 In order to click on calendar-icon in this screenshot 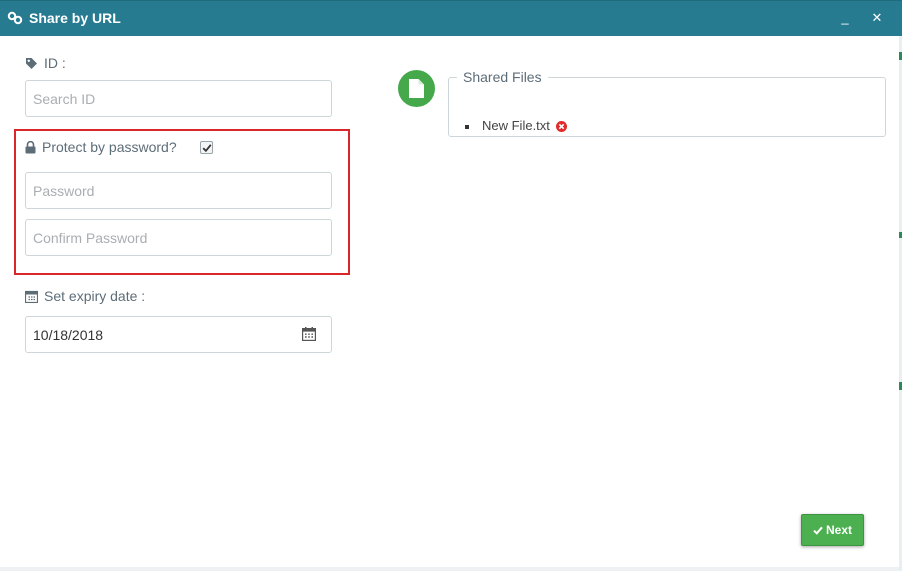, I will do `click(31, 297)`.